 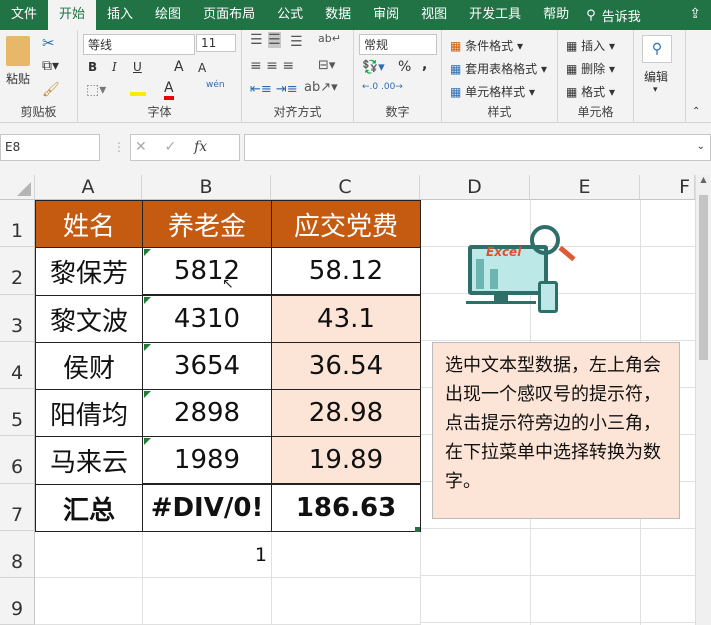 I want to click on select-all, so click(x=17, y=187).